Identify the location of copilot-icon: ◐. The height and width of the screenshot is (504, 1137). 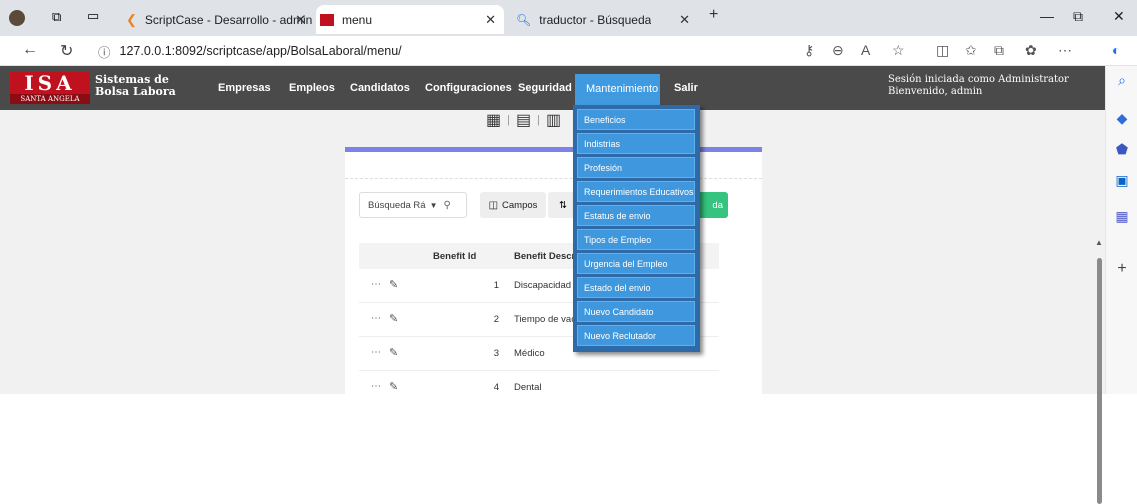
(1116, 50).